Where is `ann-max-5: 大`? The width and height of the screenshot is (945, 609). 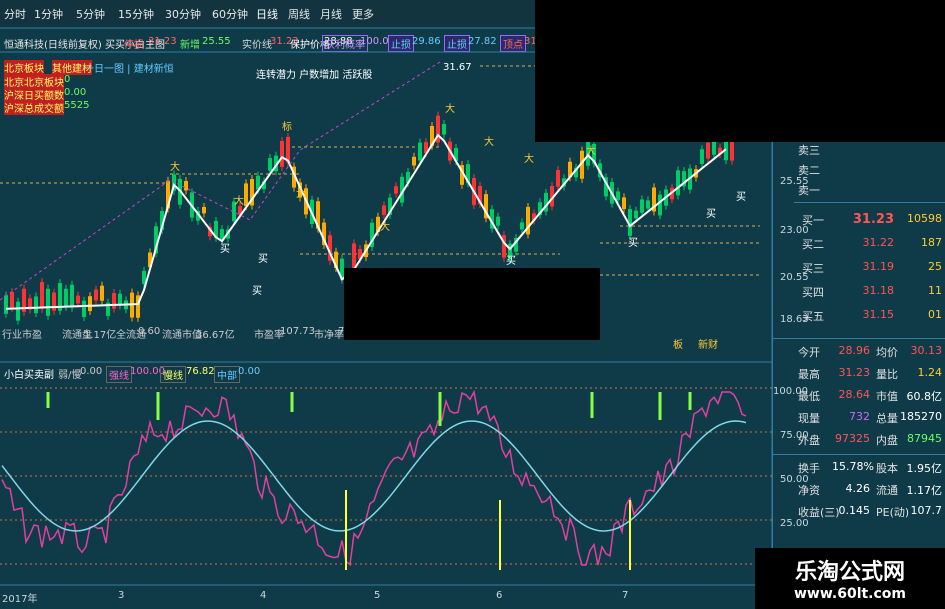
ann-max-5: 大 is located at coordinates (450, 109).